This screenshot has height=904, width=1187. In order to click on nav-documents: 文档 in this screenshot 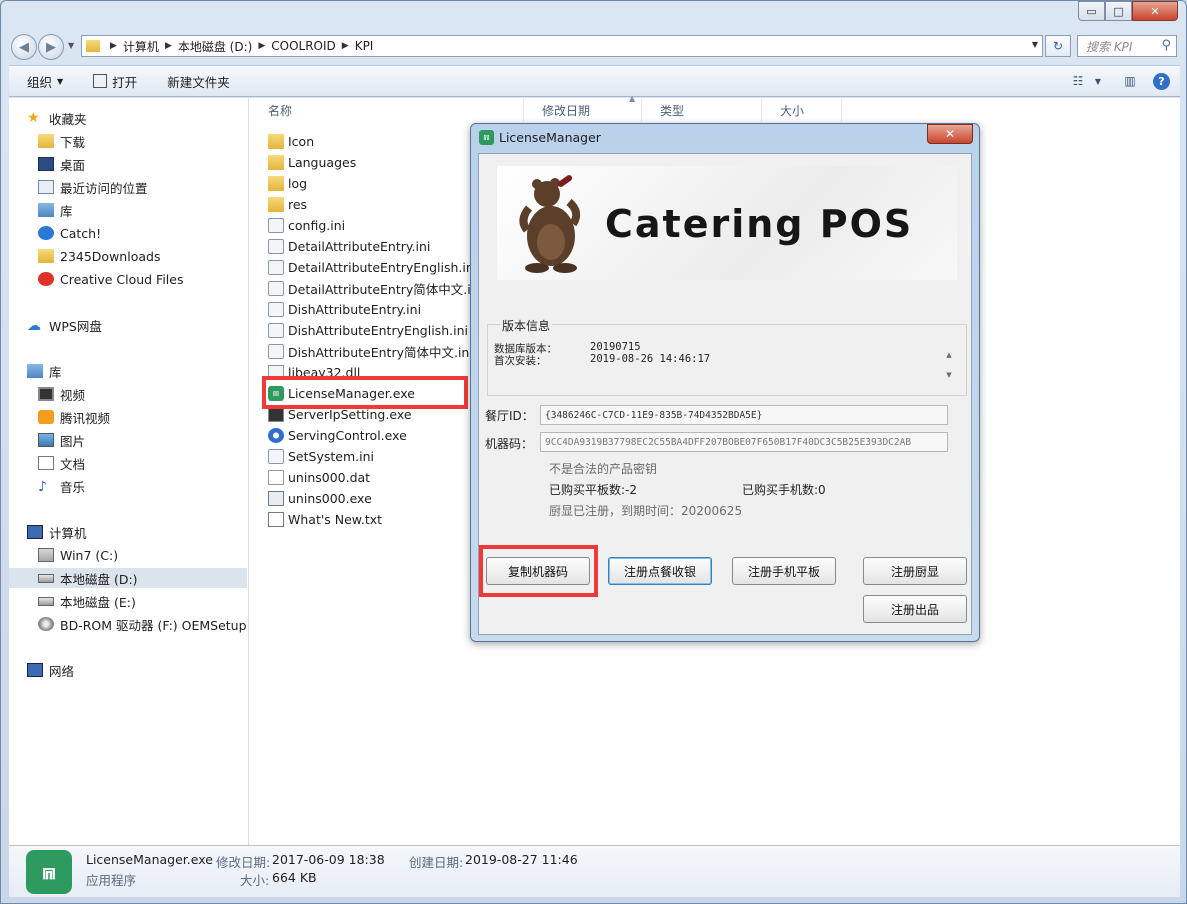, I will do `click(61, 463)`.